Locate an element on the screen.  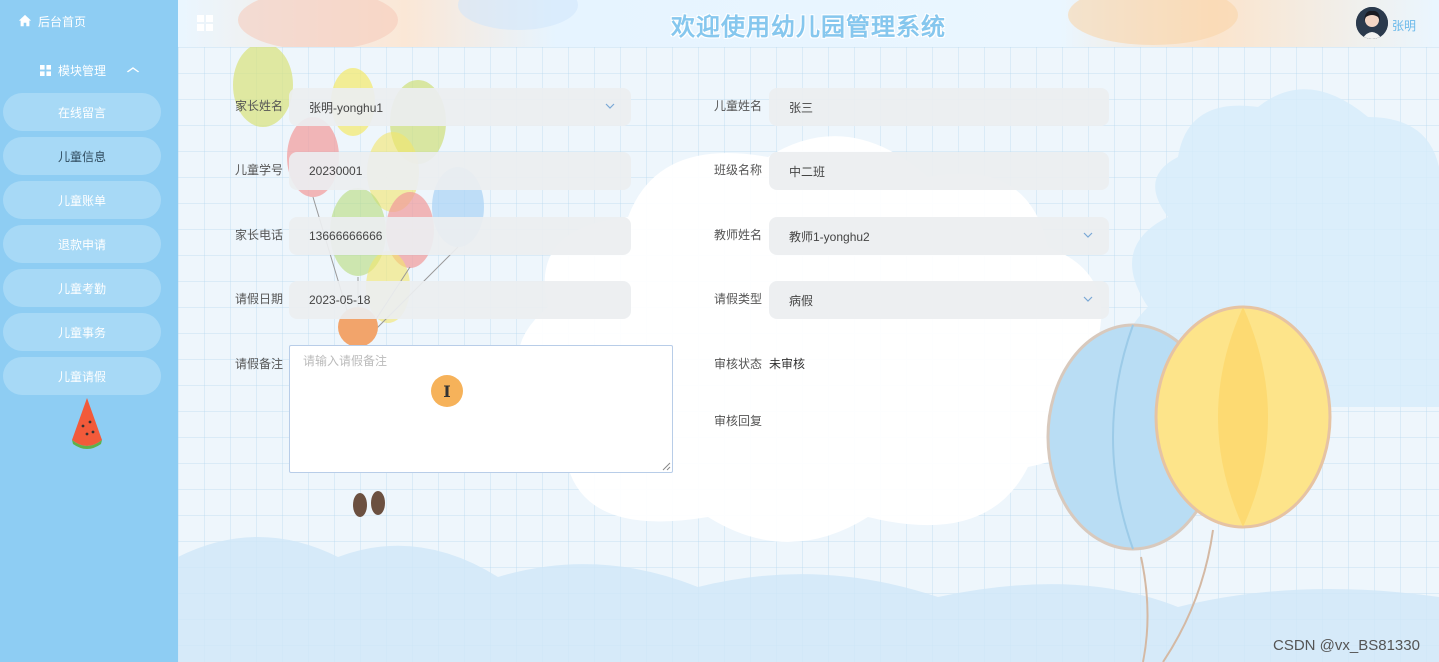
leave-date-label: 请假日期 is located at coordinates (259, 299).